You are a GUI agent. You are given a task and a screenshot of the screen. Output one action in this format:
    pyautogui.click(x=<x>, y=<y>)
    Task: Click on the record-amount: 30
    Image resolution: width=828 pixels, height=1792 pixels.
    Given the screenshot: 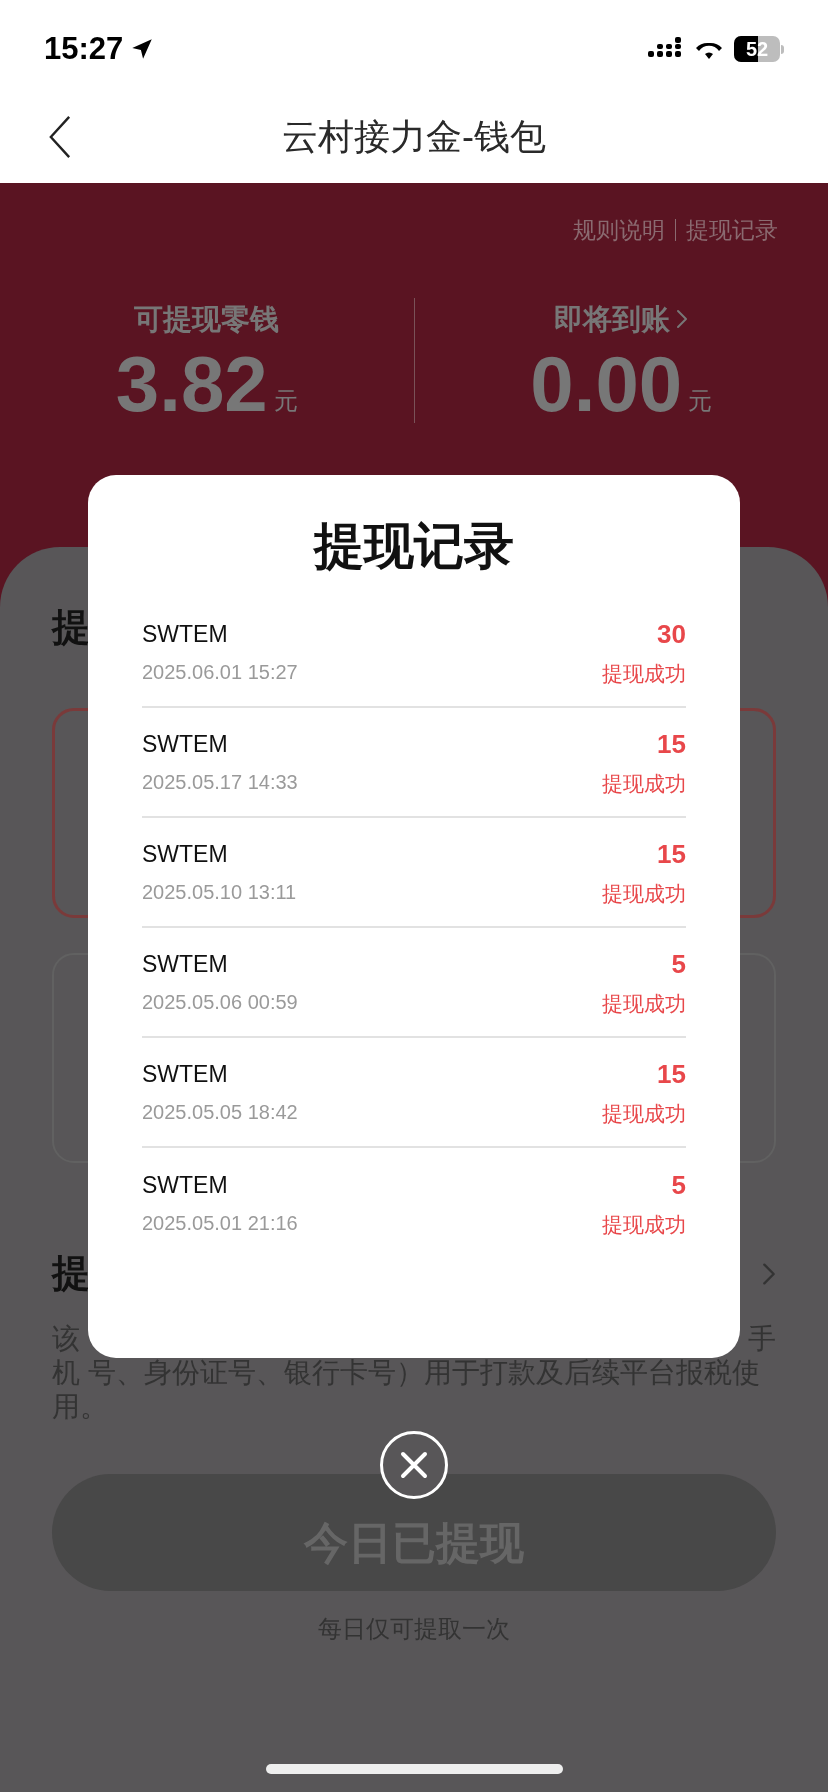 What is the action you would take?
    pyautogui.click(x=671, y=634)
    